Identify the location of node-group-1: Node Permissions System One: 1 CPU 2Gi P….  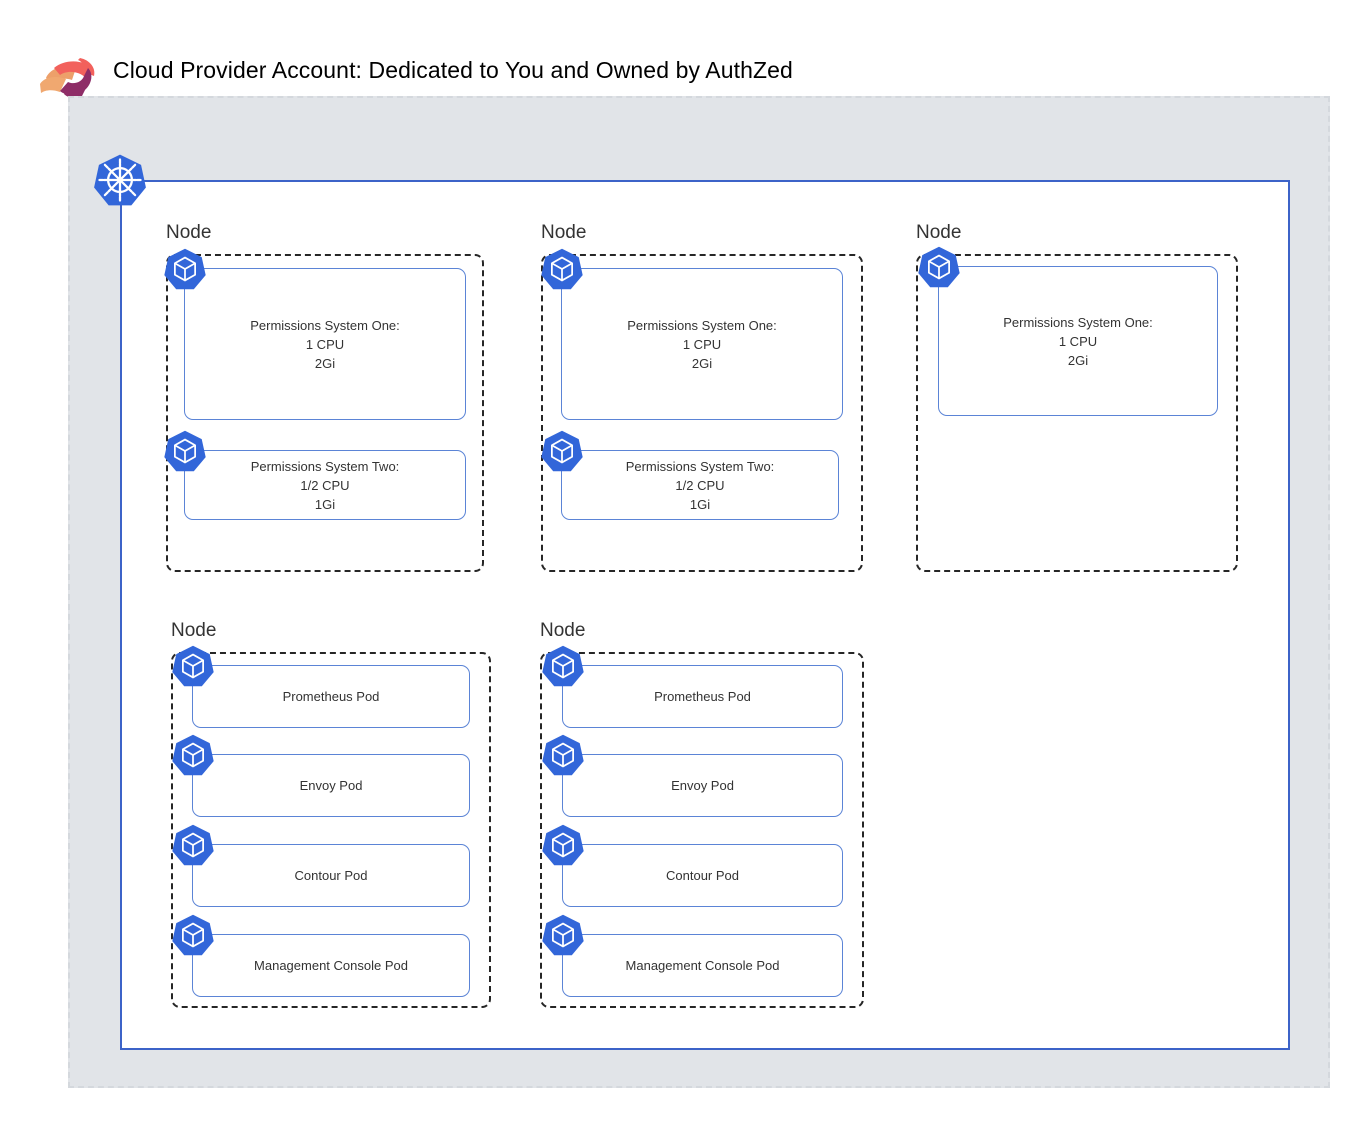
(324, 397).